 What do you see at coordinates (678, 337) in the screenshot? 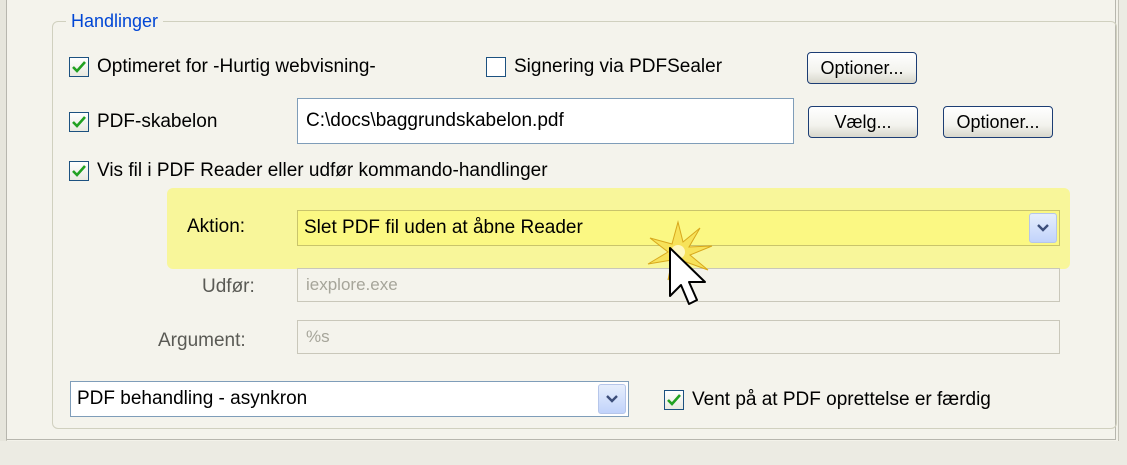
I see `argument-input: %s` at bounding box center [678, 337].